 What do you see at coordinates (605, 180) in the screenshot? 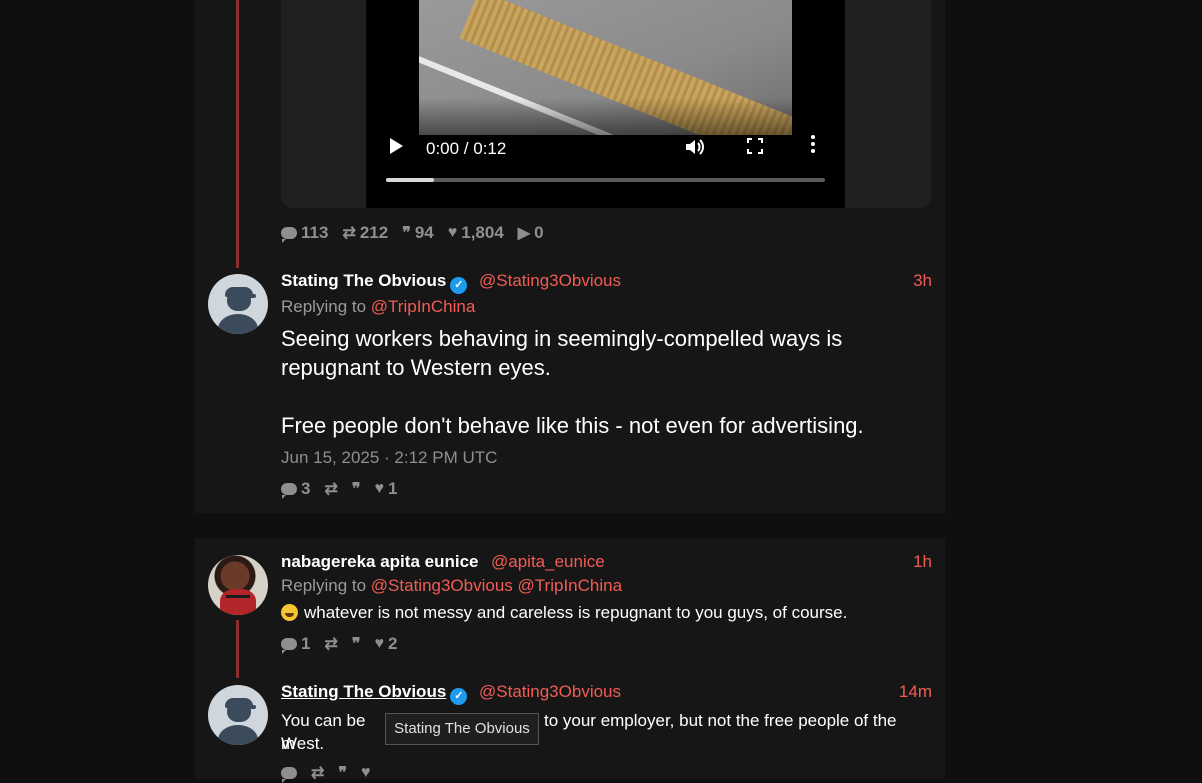
I see `video-progress-bar` at bounding box center [605, 180].